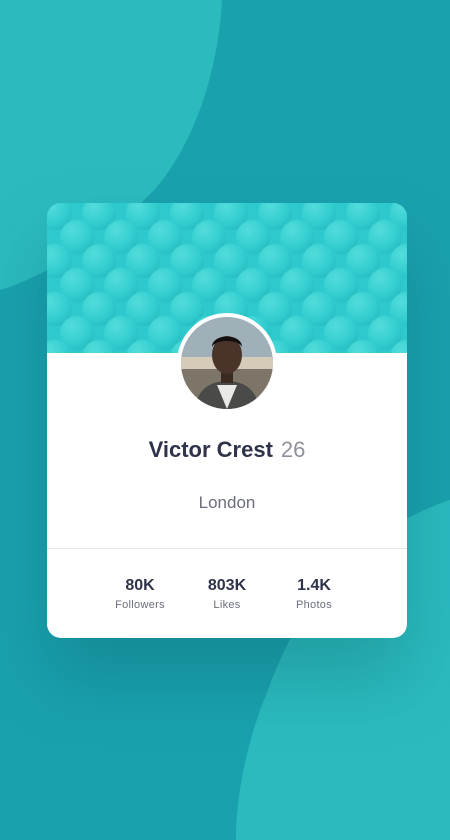  What do you see at coordinates (314, 605) in the screenshot?
I see `stat-label: Photos` at bounding box center [314, 605].